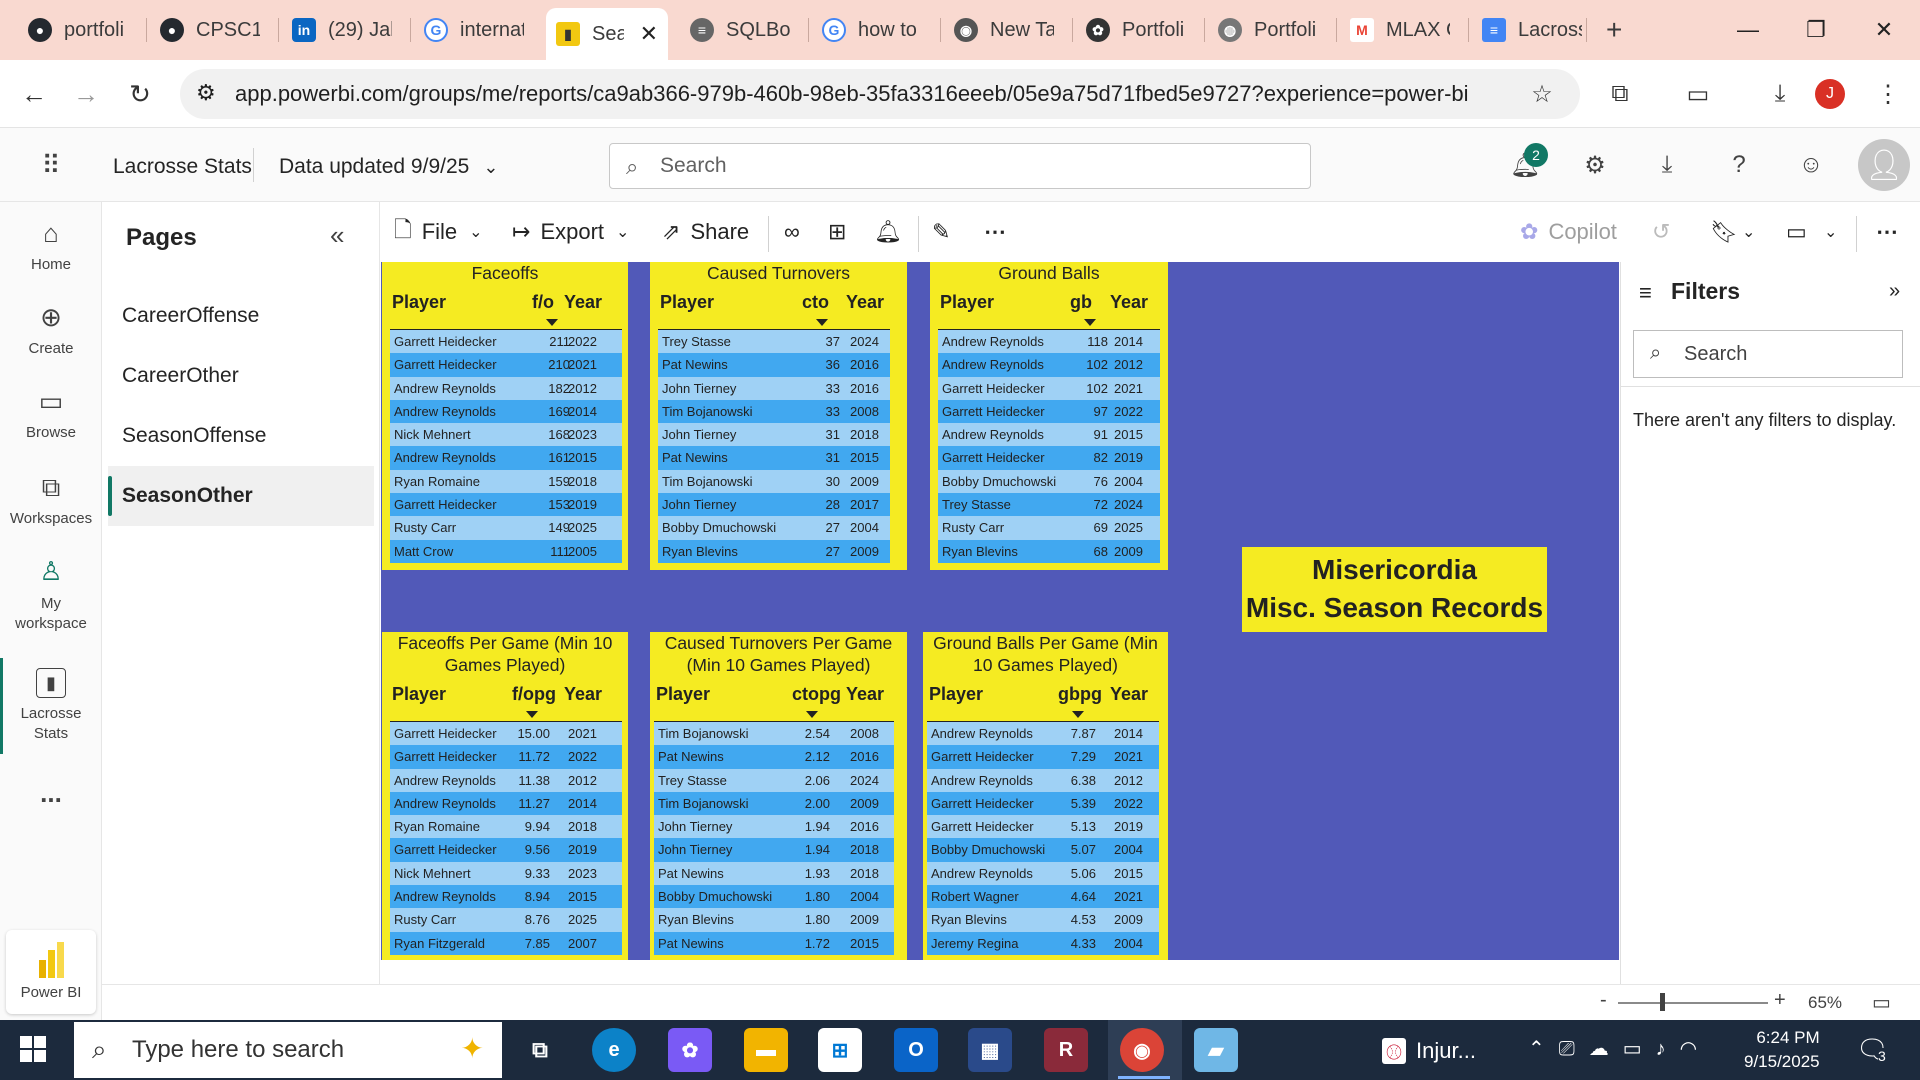 The image size is (1920, 1080). I want to click on forward-icon: →, so click(86, 94).